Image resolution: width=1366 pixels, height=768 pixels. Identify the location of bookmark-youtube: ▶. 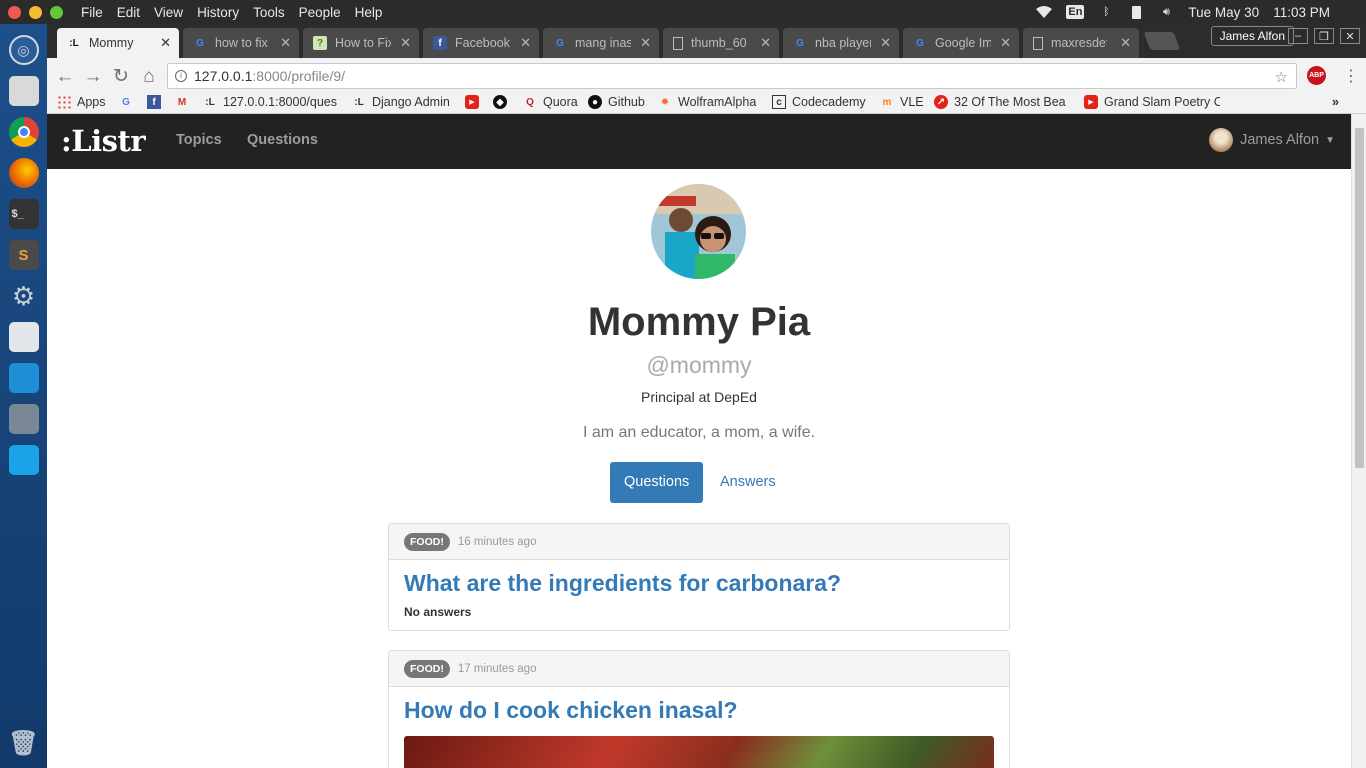
(475, 102).